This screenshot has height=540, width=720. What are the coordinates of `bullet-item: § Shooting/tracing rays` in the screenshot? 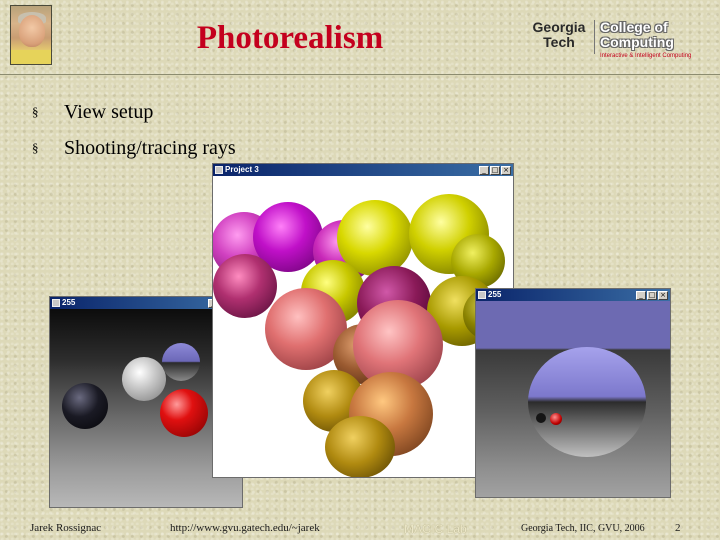 It's located at (232, 148).